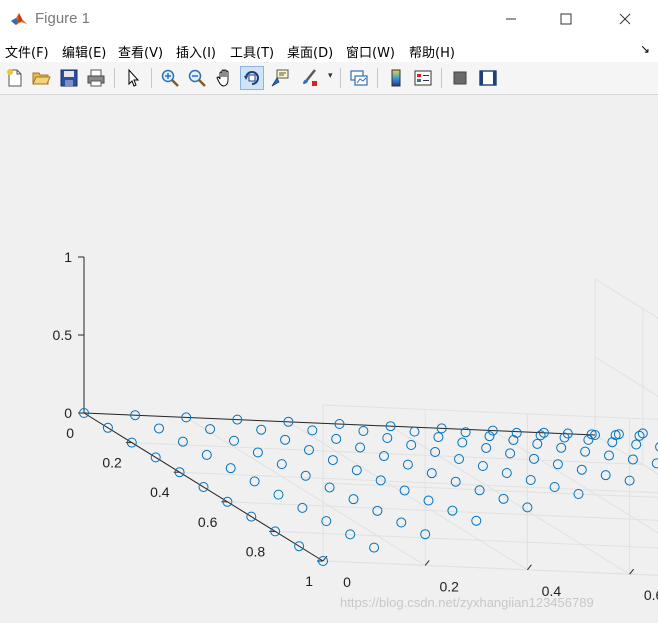 The width and height of the screenshot is (658, 623). I want to click on data-cursor-icon, so click(280, 78).